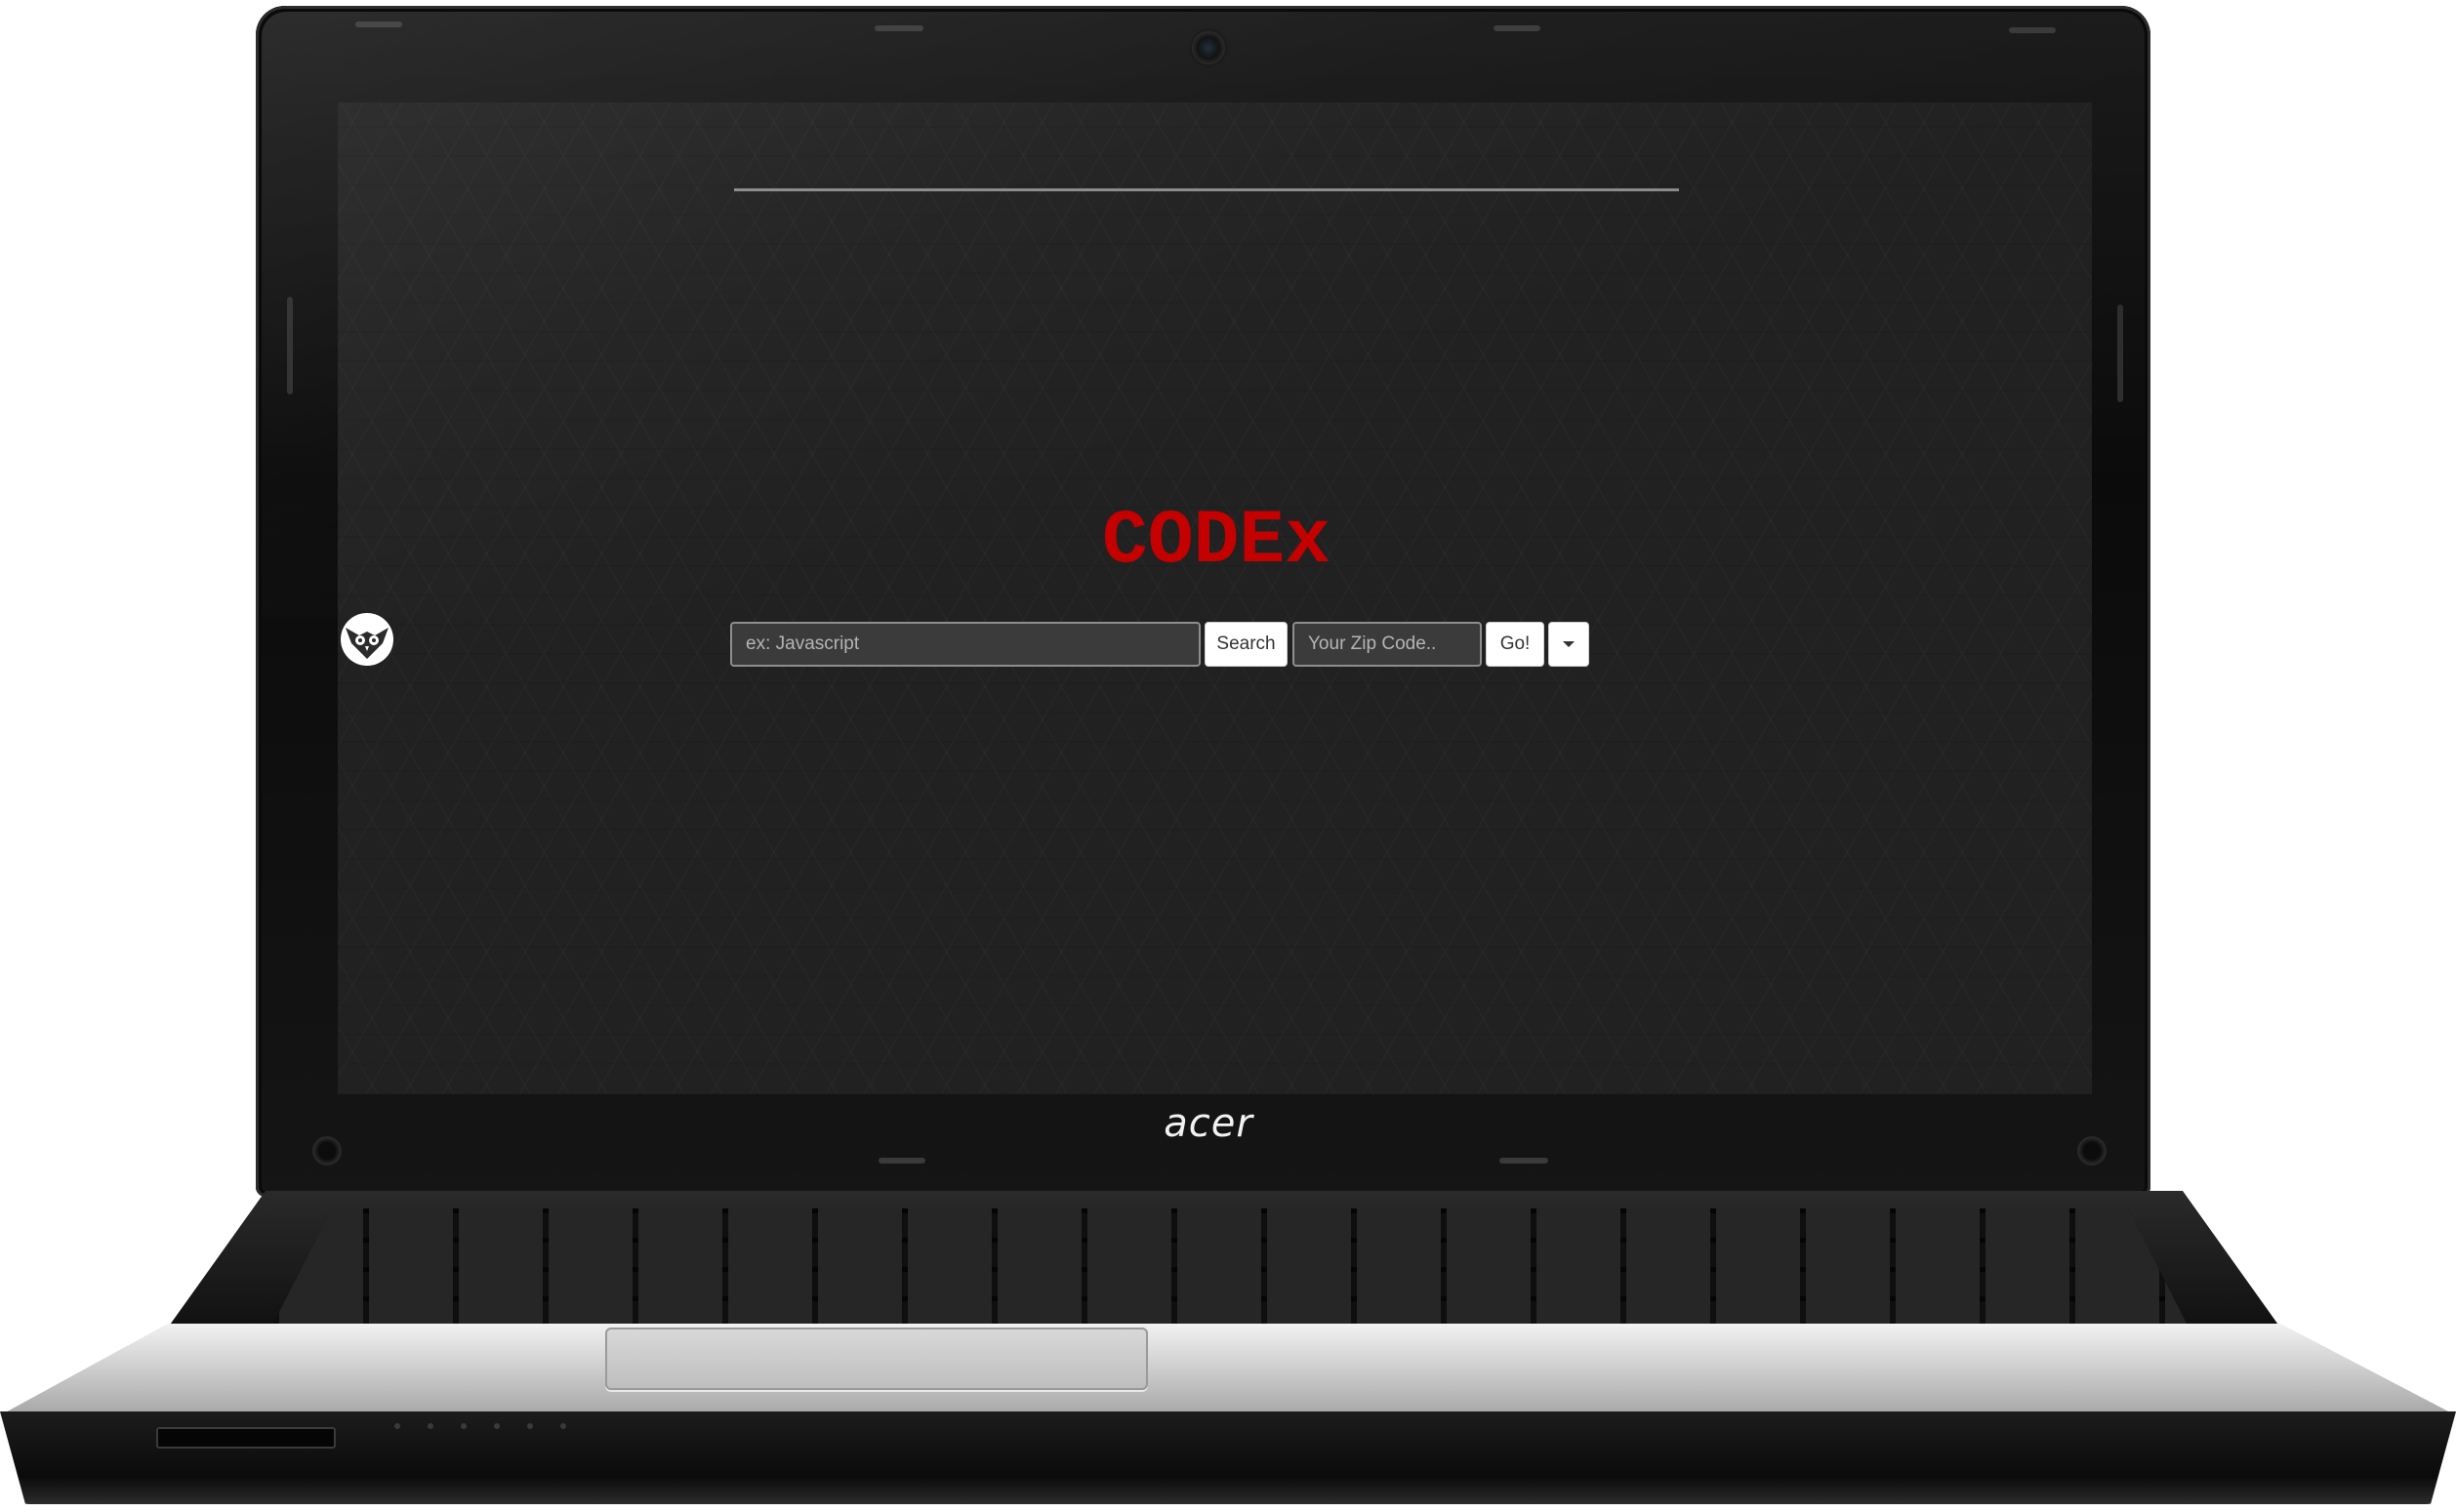 The image size is (2456, 1512). Describe the element at coordinates (367, 638) in the screenshot. I see `owl-logo-icon` at that location.